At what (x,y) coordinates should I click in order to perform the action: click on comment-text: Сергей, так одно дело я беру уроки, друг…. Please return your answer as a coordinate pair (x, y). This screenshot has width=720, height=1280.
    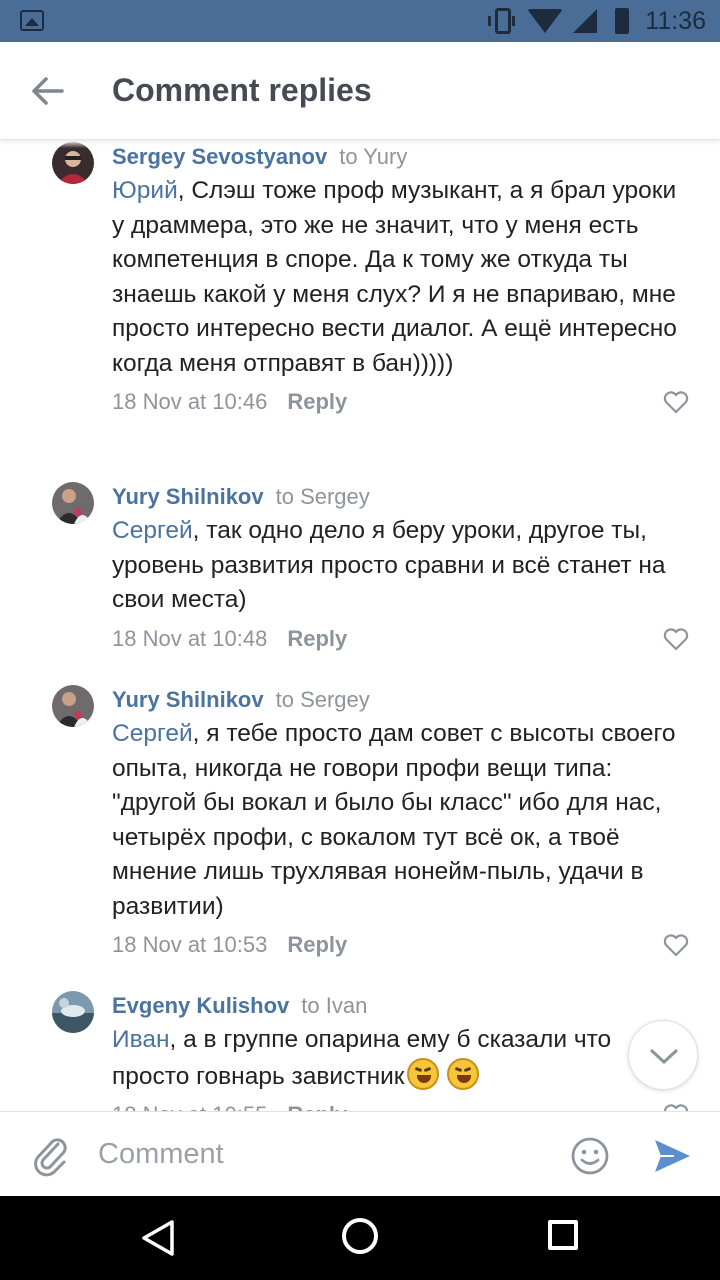
    Looking at the image, I should click on (389, 565).